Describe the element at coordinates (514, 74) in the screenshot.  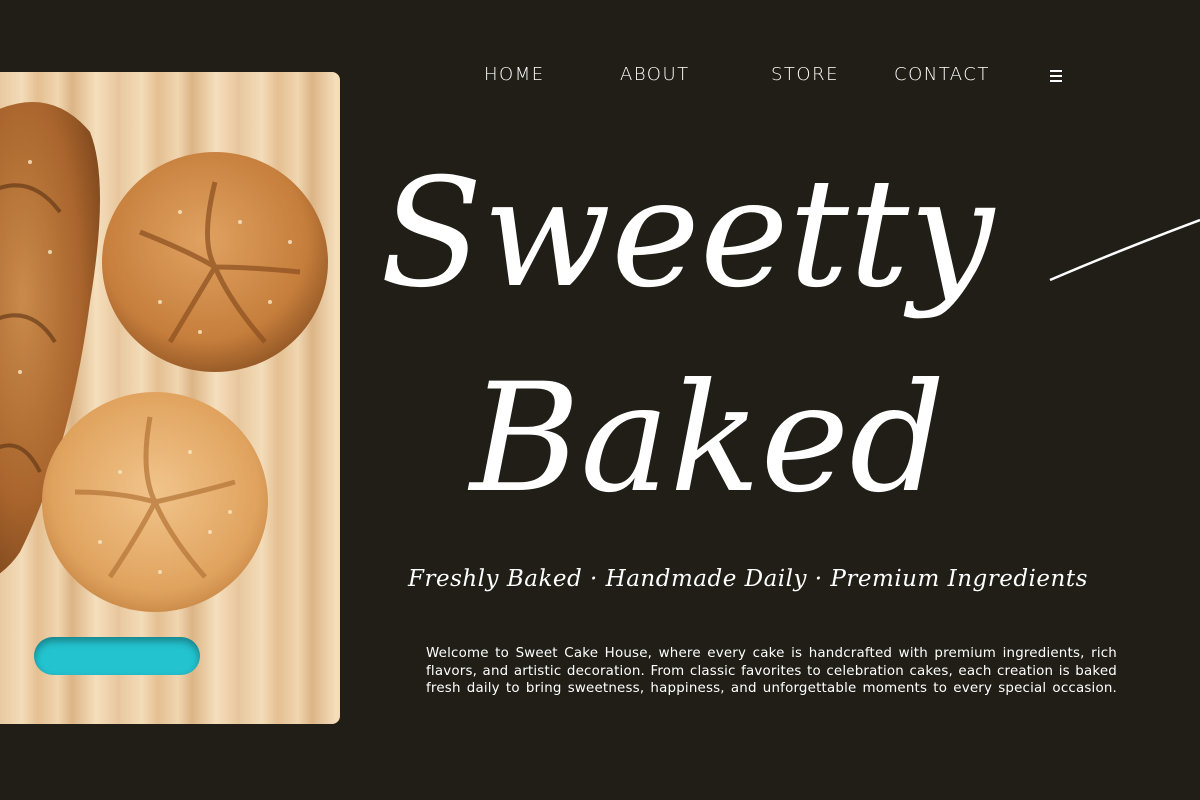
I see `nav-home-link: HOME` at that location.